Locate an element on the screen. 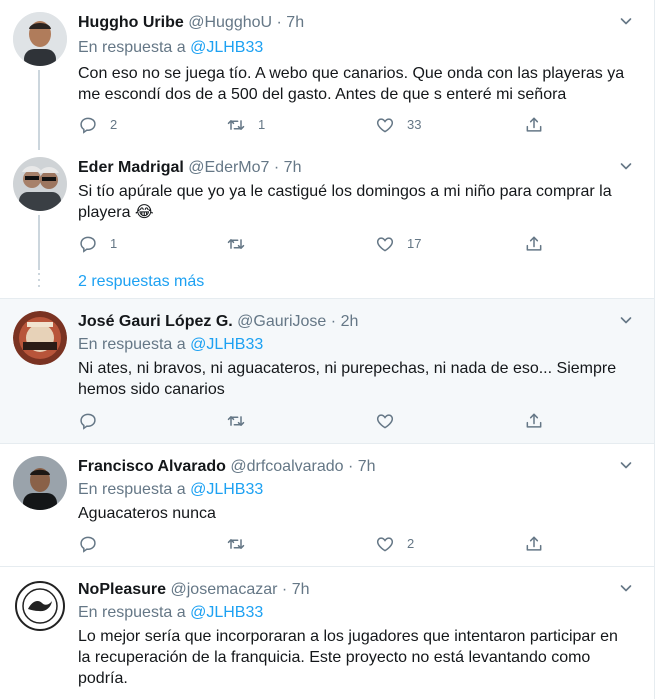 Image resolution: width=655 pixels, height=699 pixels. thread-dots is located at coordinates (39, 282).